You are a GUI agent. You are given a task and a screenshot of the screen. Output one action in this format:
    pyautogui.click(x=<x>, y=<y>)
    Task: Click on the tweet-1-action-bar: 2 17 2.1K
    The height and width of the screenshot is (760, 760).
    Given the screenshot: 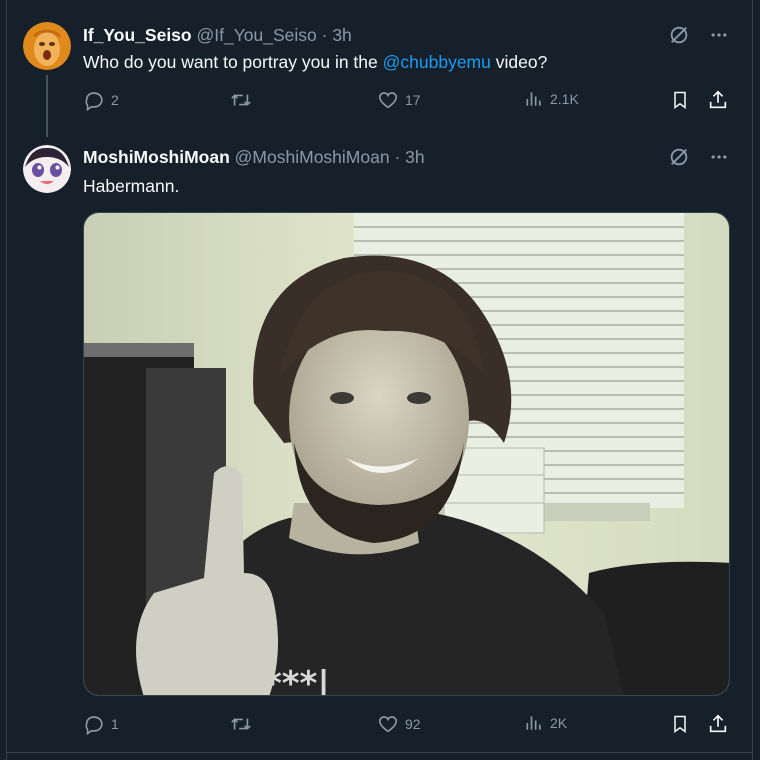 What is the action you would take?
    pyautogui.click(x=405, y=103)
    